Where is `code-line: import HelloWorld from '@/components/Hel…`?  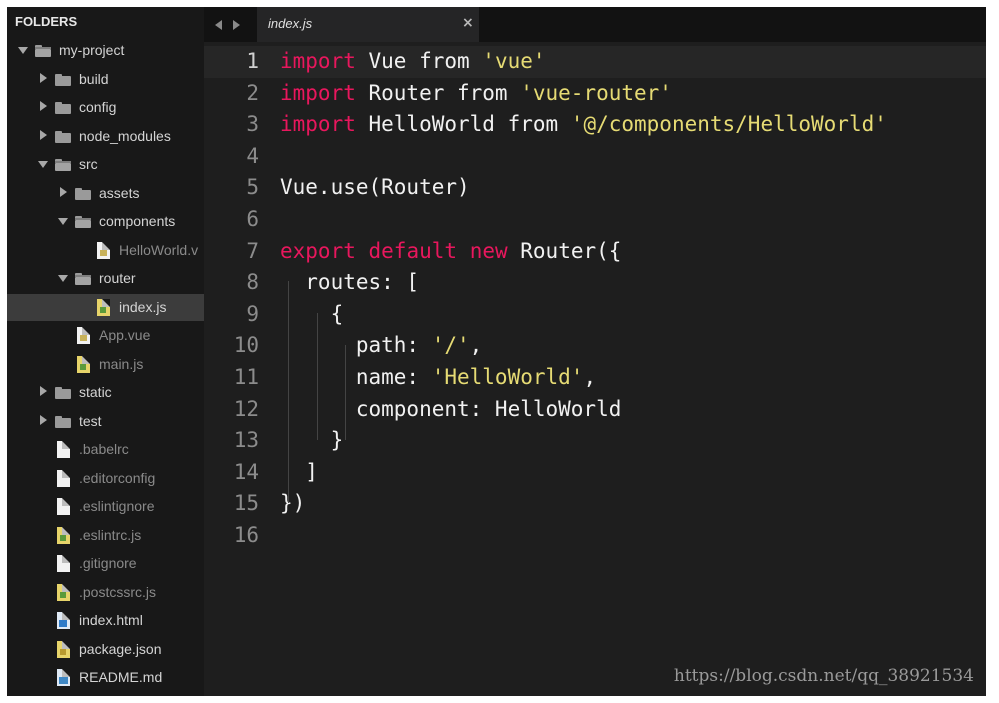 code-line: import HelloWorld from '@/components/Hel… is located at coordinates (583, 125).